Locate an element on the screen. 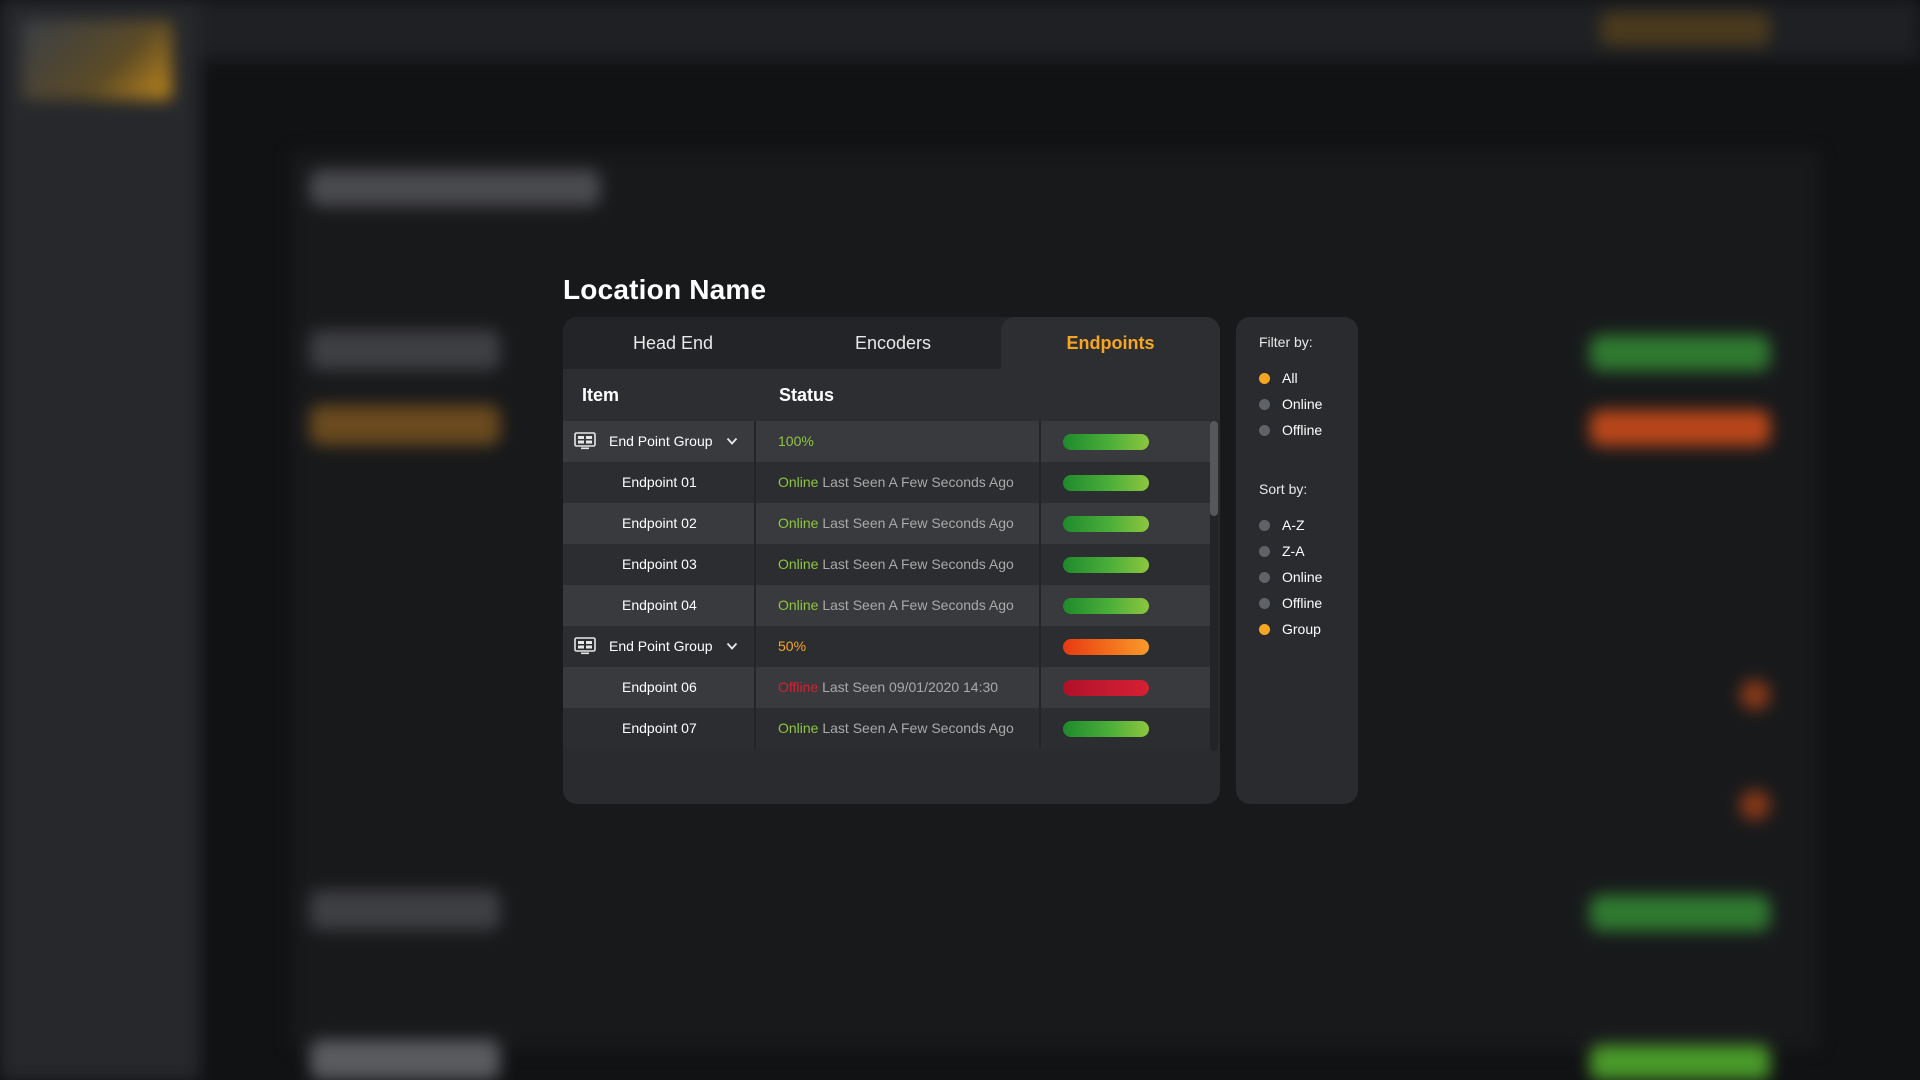 The width and height of the screenshot is (1920, 1080). endpoint-name: Endpoint 04 is located at coordinates (659, 605).